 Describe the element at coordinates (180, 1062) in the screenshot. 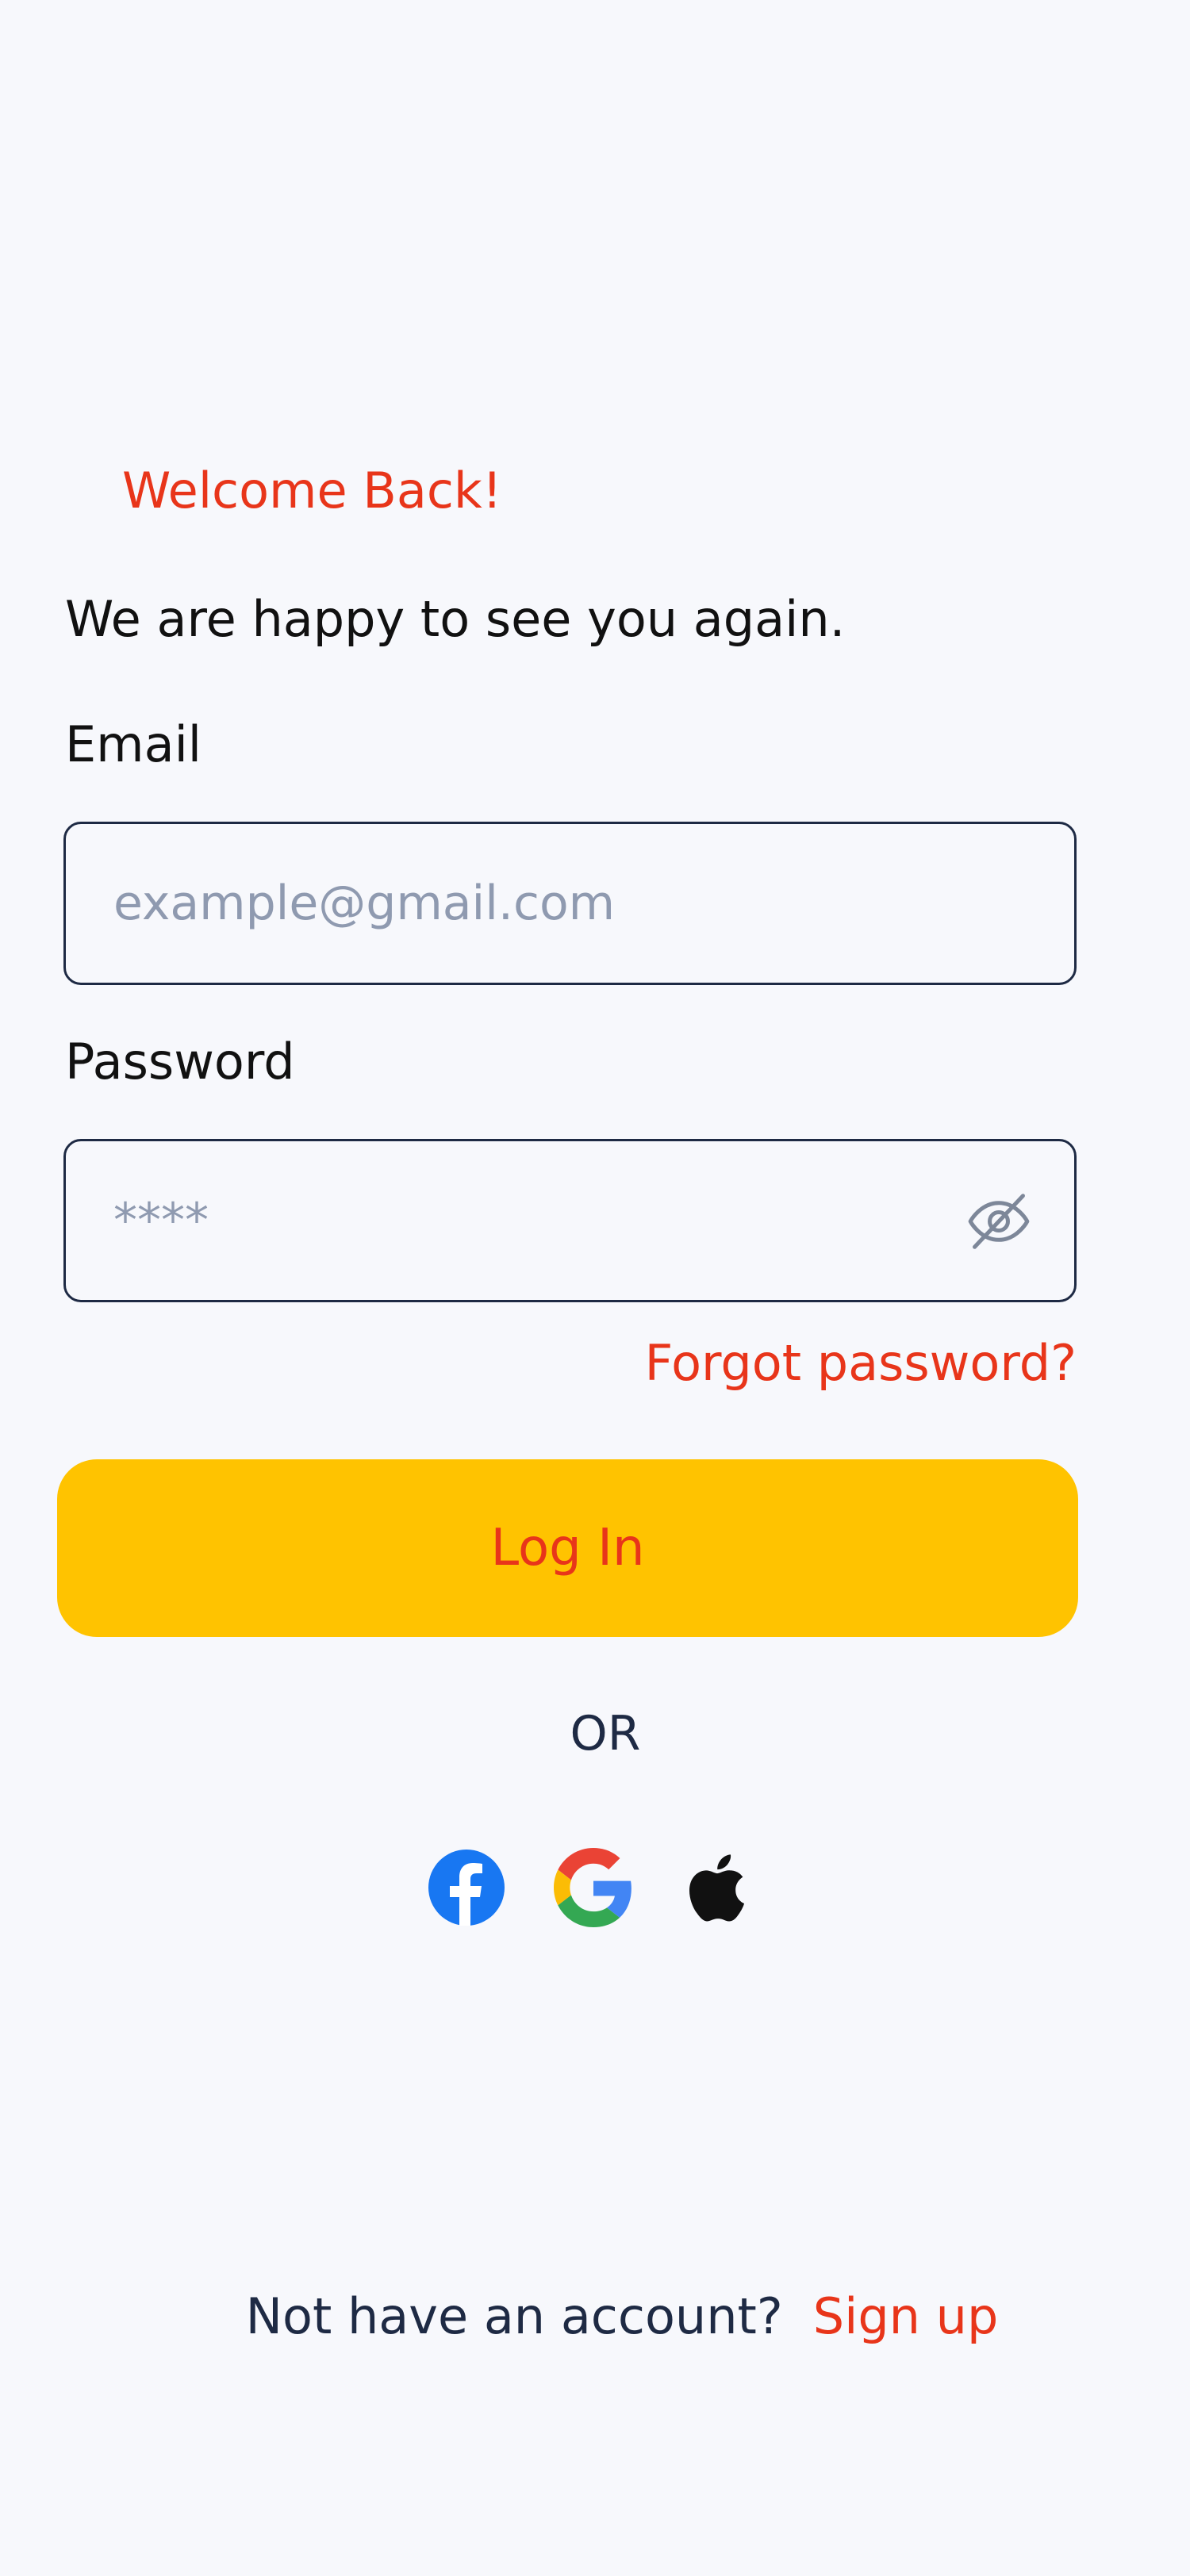

I see `password-label: Password` at that location.